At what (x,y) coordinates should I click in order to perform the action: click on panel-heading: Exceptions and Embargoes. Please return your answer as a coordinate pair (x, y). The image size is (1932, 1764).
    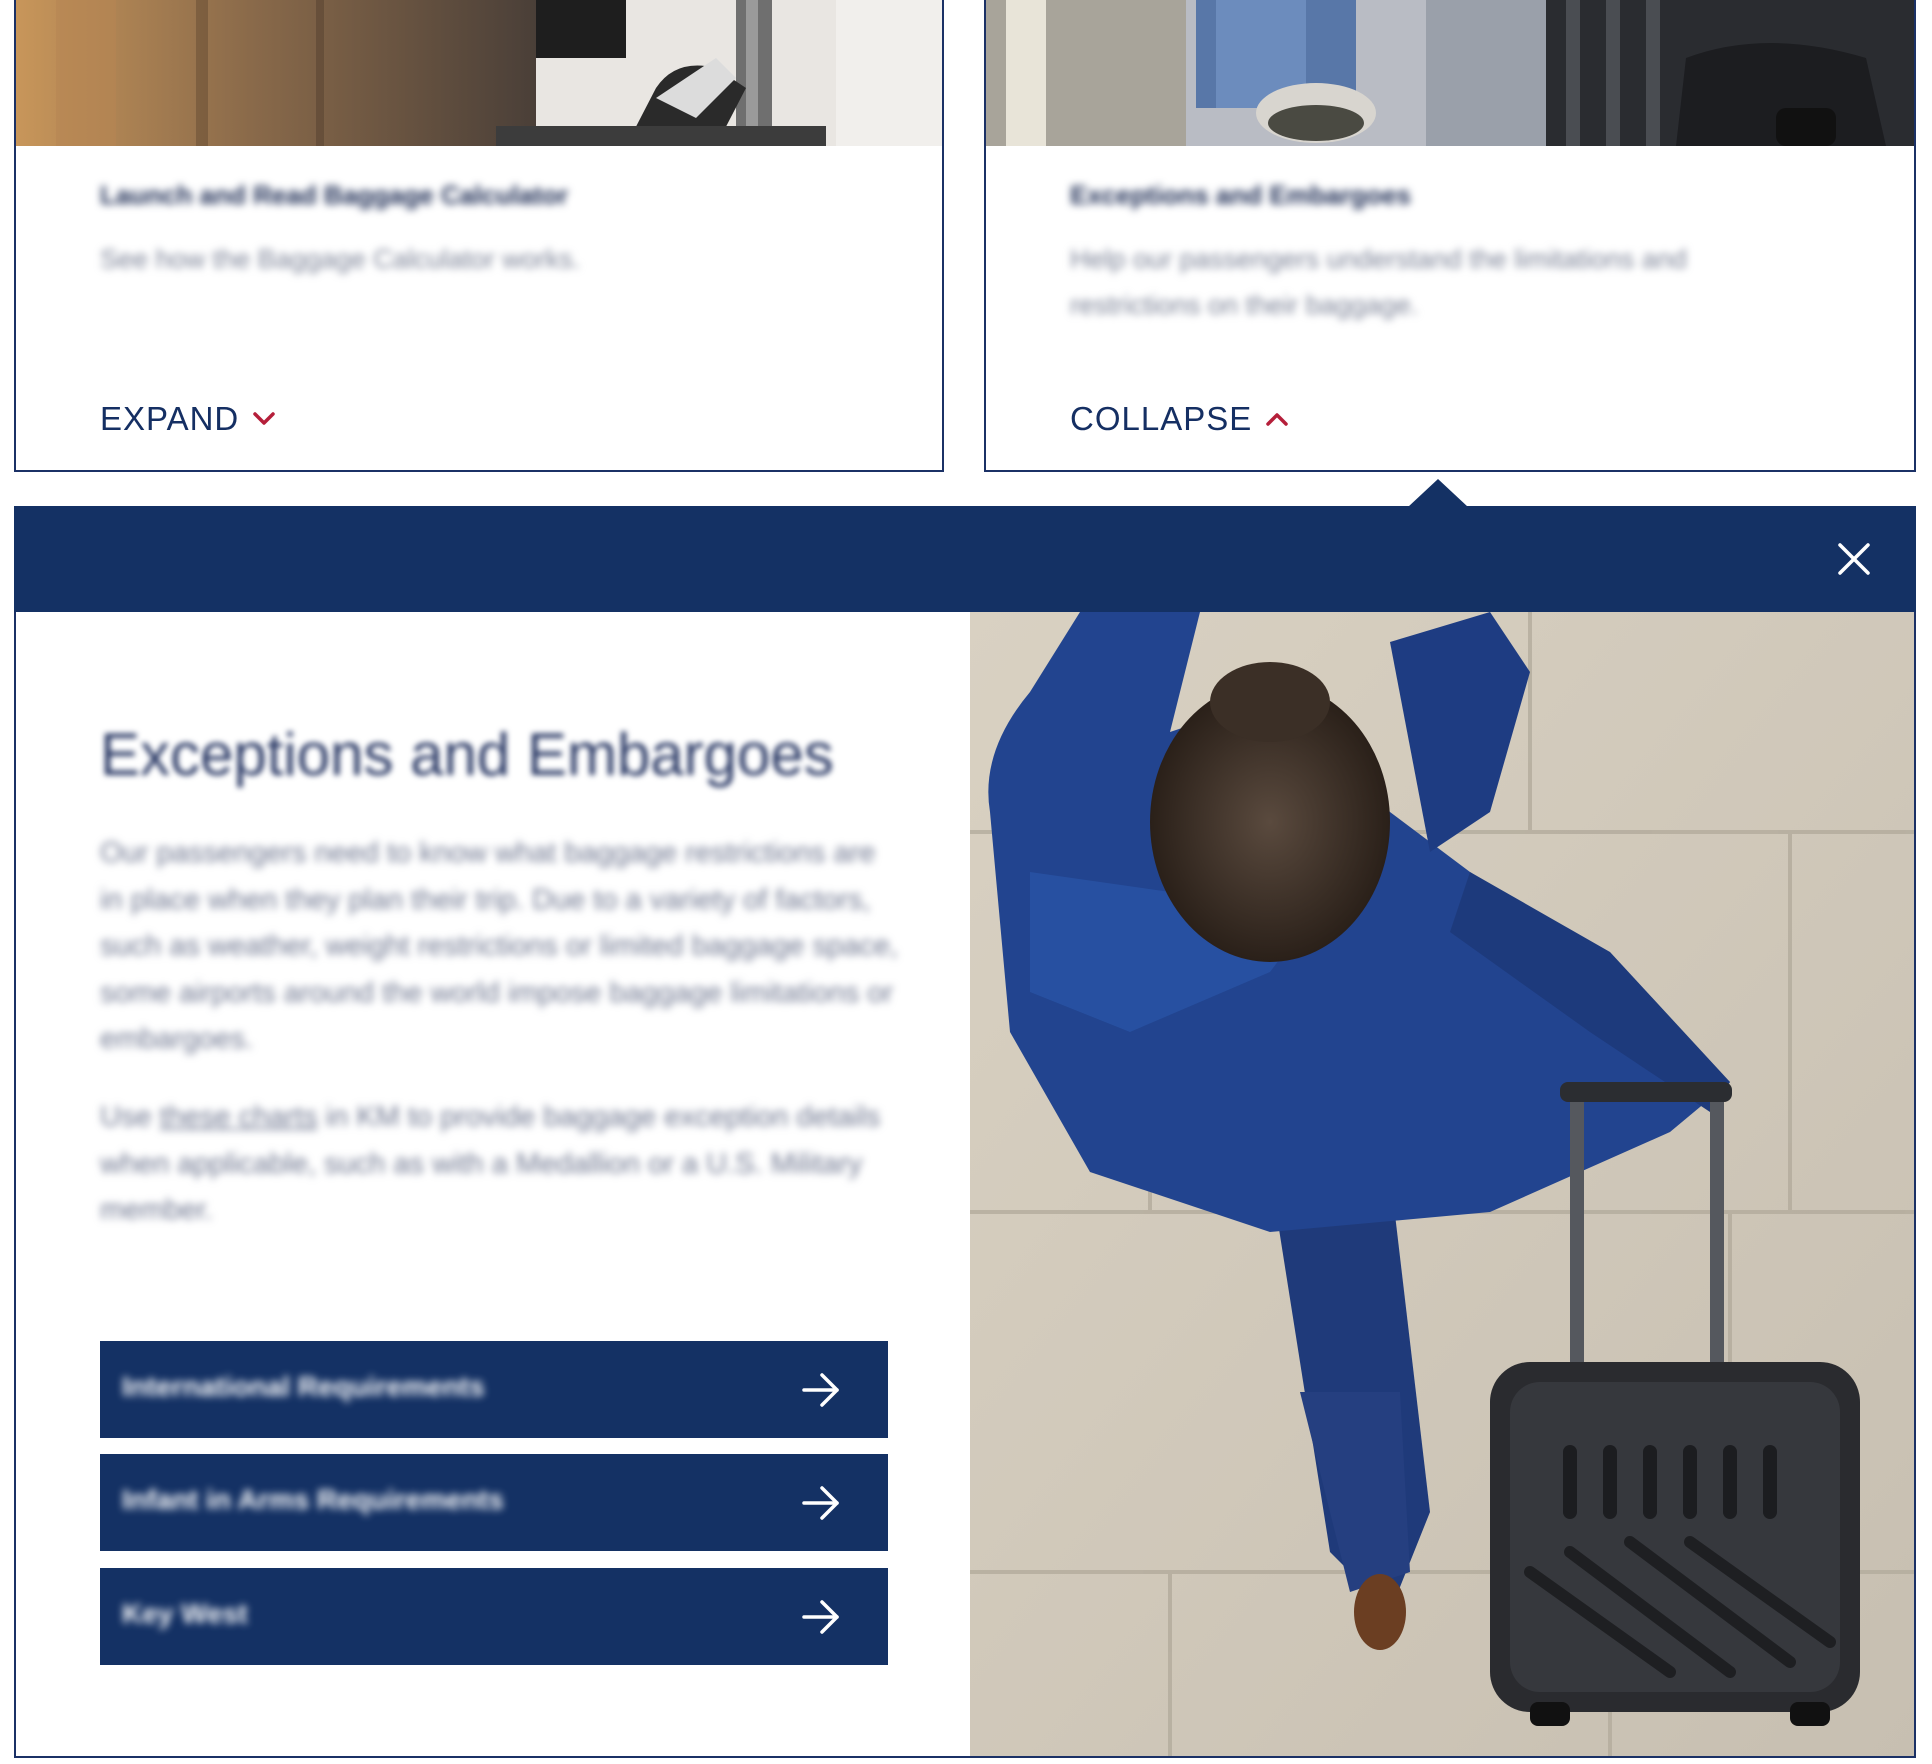
    Looking at the image, I should click on (467, 754).